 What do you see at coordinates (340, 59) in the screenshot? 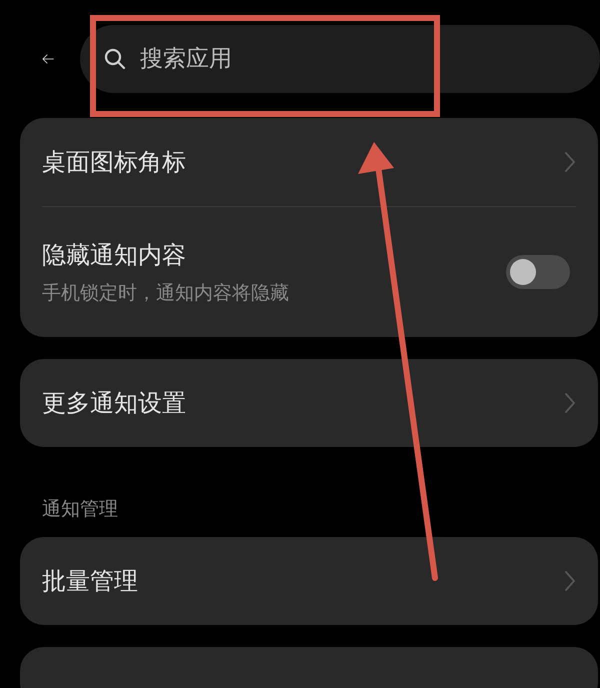
I see `search-field: 搜索应用` at bounding box center [340, 59].